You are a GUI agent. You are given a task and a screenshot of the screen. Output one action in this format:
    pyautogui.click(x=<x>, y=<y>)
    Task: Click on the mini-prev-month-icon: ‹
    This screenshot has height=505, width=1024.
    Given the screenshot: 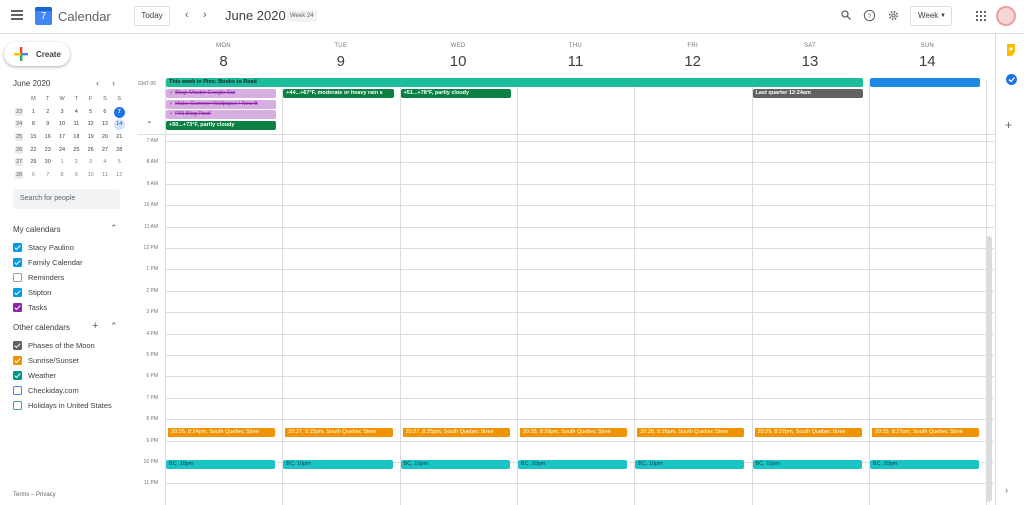 What is the action you would take?
    pyautogui.click(x=97, y=83)
    